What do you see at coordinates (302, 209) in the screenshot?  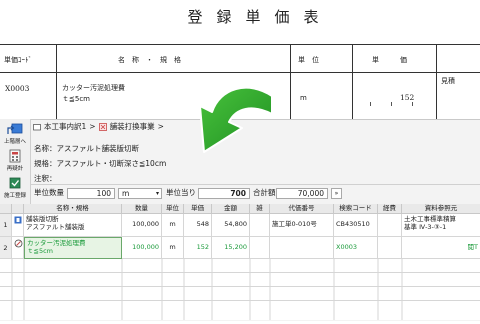 I see `grid-header-ref-no: 代価番号` at bounding box center [302, 209].